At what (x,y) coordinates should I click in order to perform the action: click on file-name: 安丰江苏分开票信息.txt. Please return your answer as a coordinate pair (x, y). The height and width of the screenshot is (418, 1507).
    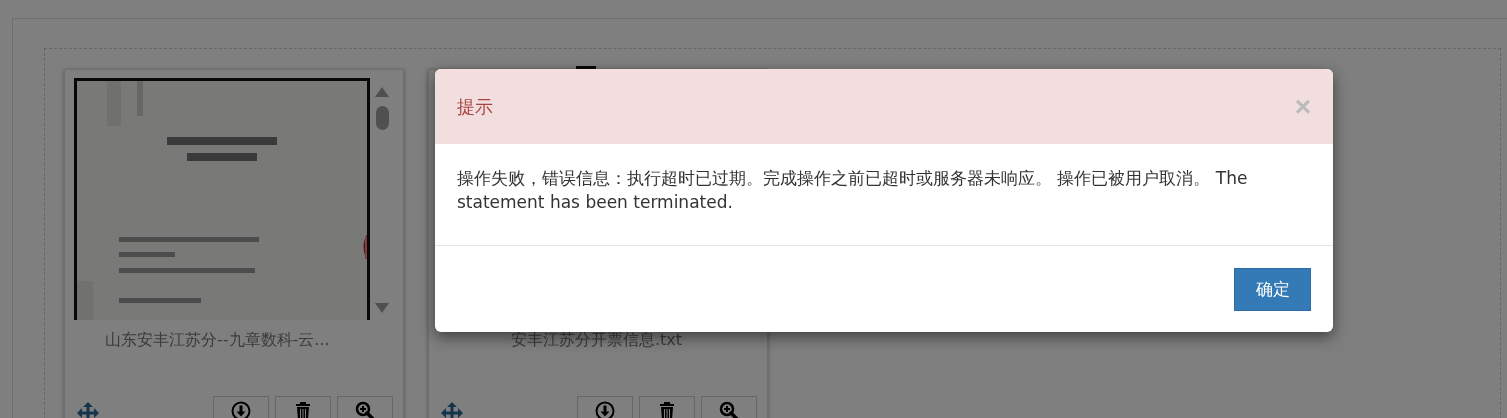
    Looking at the image, I should click on (597, 340).